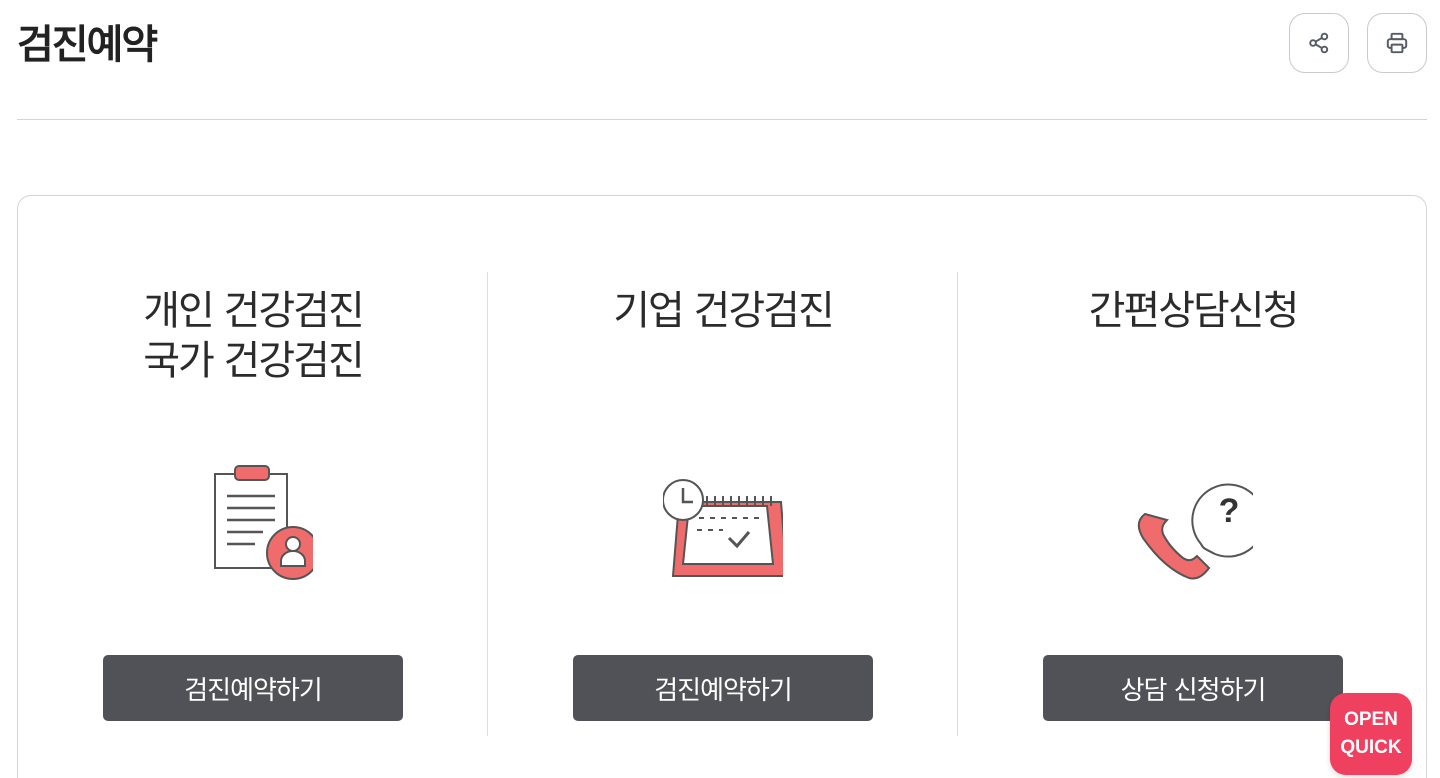 Image resolution: width=1440 pixels, height=778 pixels. Describe the element at coordinates (722, 119) in the screenshot. I see `header-divider` at that location.